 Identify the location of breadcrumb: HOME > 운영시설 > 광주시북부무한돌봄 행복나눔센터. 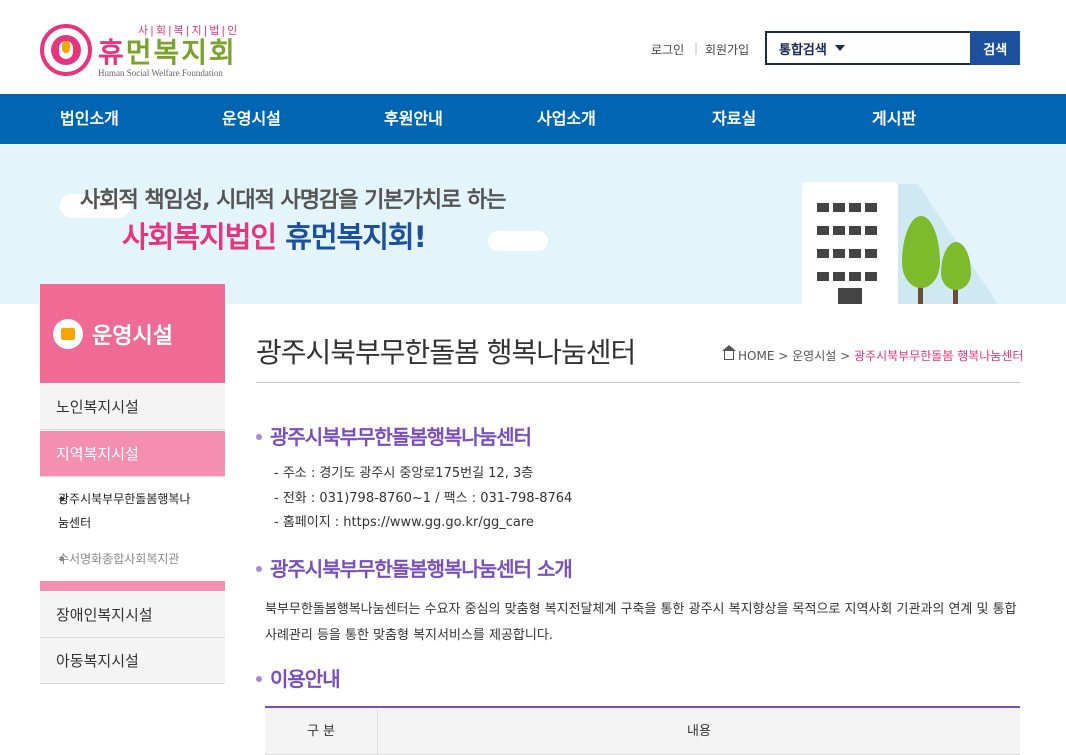
(873, 354).